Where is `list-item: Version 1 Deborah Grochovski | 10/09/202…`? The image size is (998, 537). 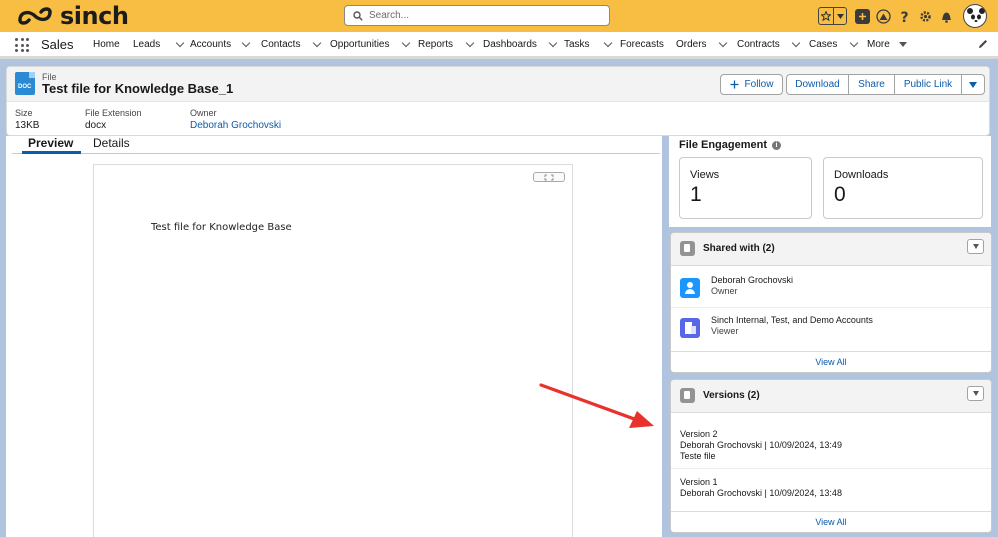 list-item: Version 1 Deborah Grochovski | 10/09/202… is located at coordinates (831, 489).